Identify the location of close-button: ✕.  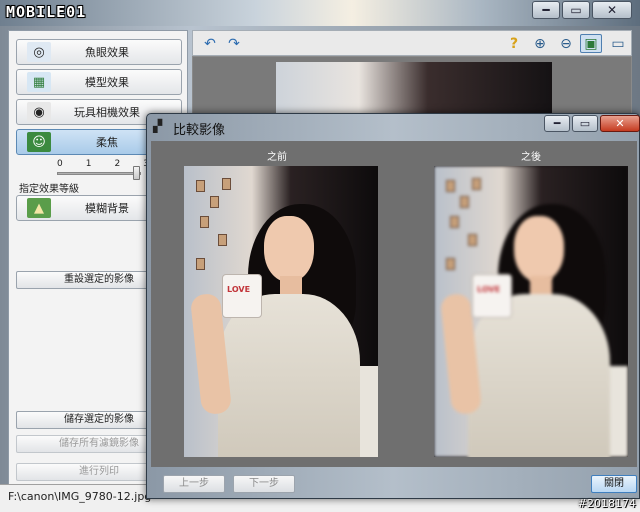
(612, 10).